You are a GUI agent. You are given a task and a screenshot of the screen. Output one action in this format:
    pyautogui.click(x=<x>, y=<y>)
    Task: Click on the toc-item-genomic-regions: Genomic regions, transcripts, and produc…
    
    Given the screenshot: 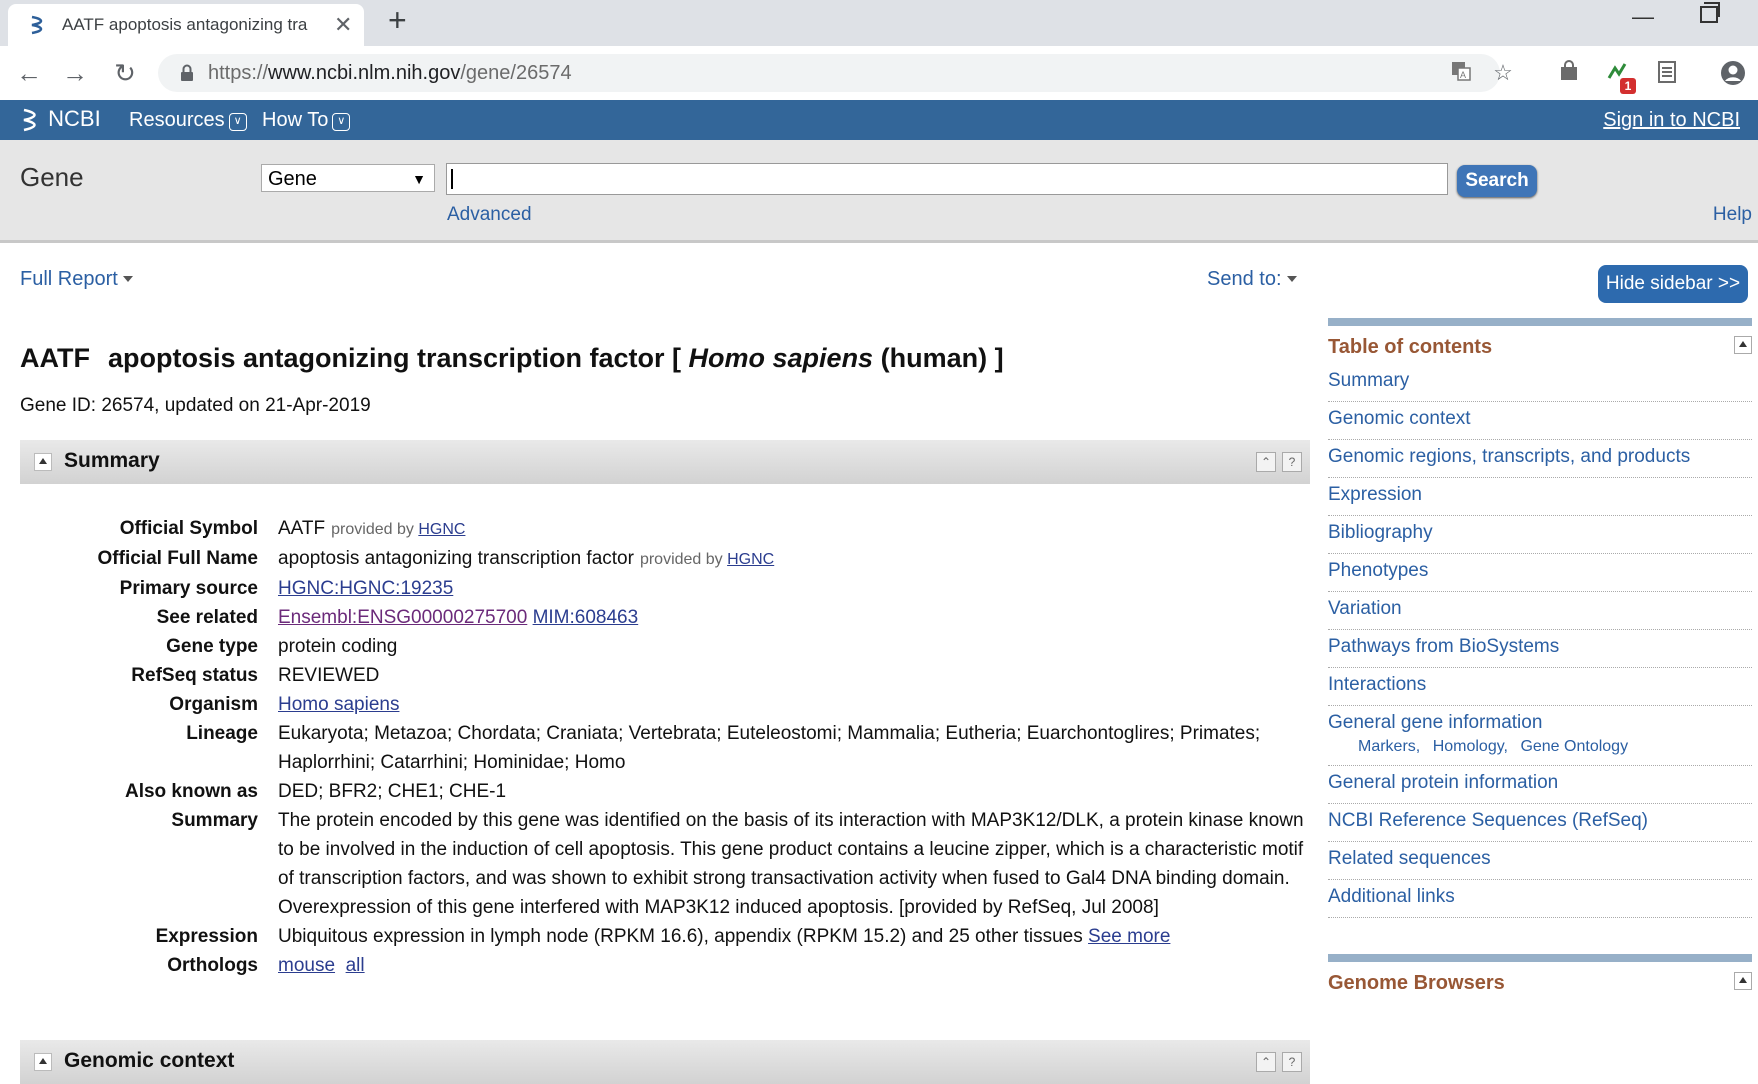 What is the action you would take?
    pyautogui.click(x=1540, y=459)
    